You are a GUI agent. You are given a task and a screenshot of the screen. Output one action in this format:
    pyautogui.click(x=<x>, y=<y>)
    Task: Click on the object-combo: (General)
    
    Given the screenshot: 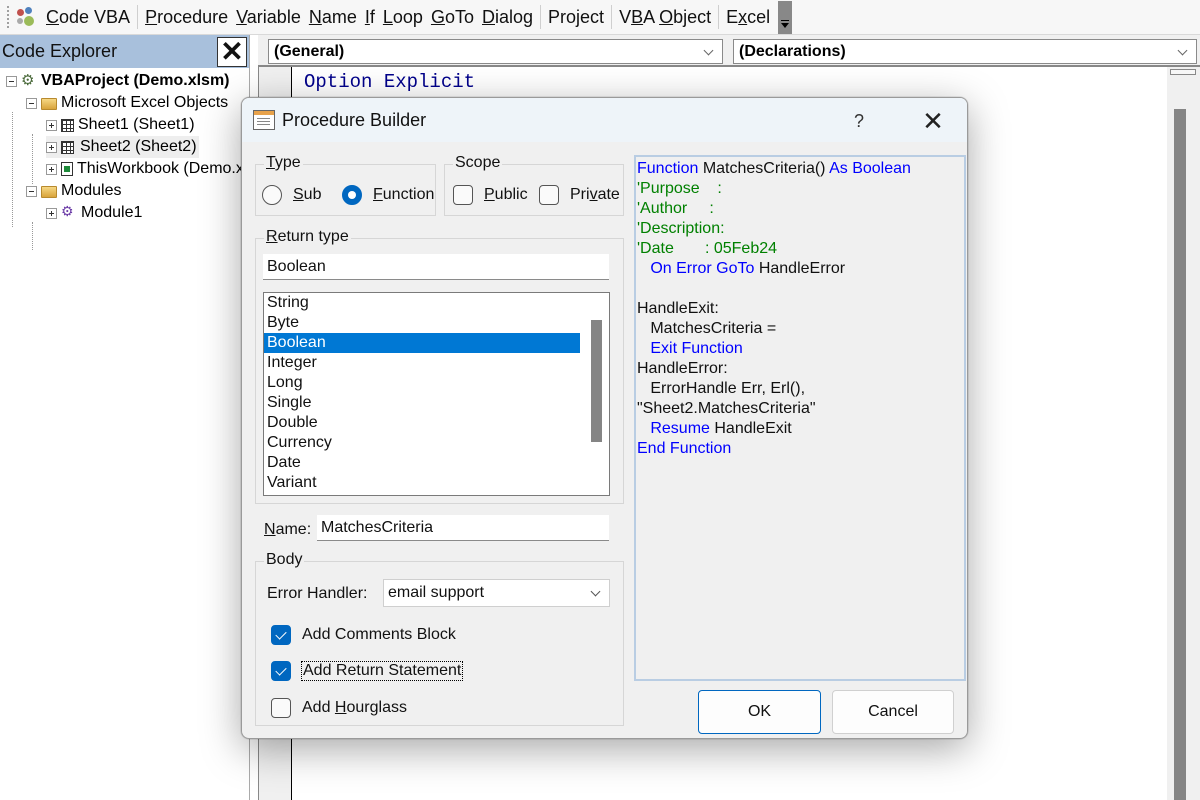 What is the action you would take?
    pyautogui.click(x=495, y=51)
    